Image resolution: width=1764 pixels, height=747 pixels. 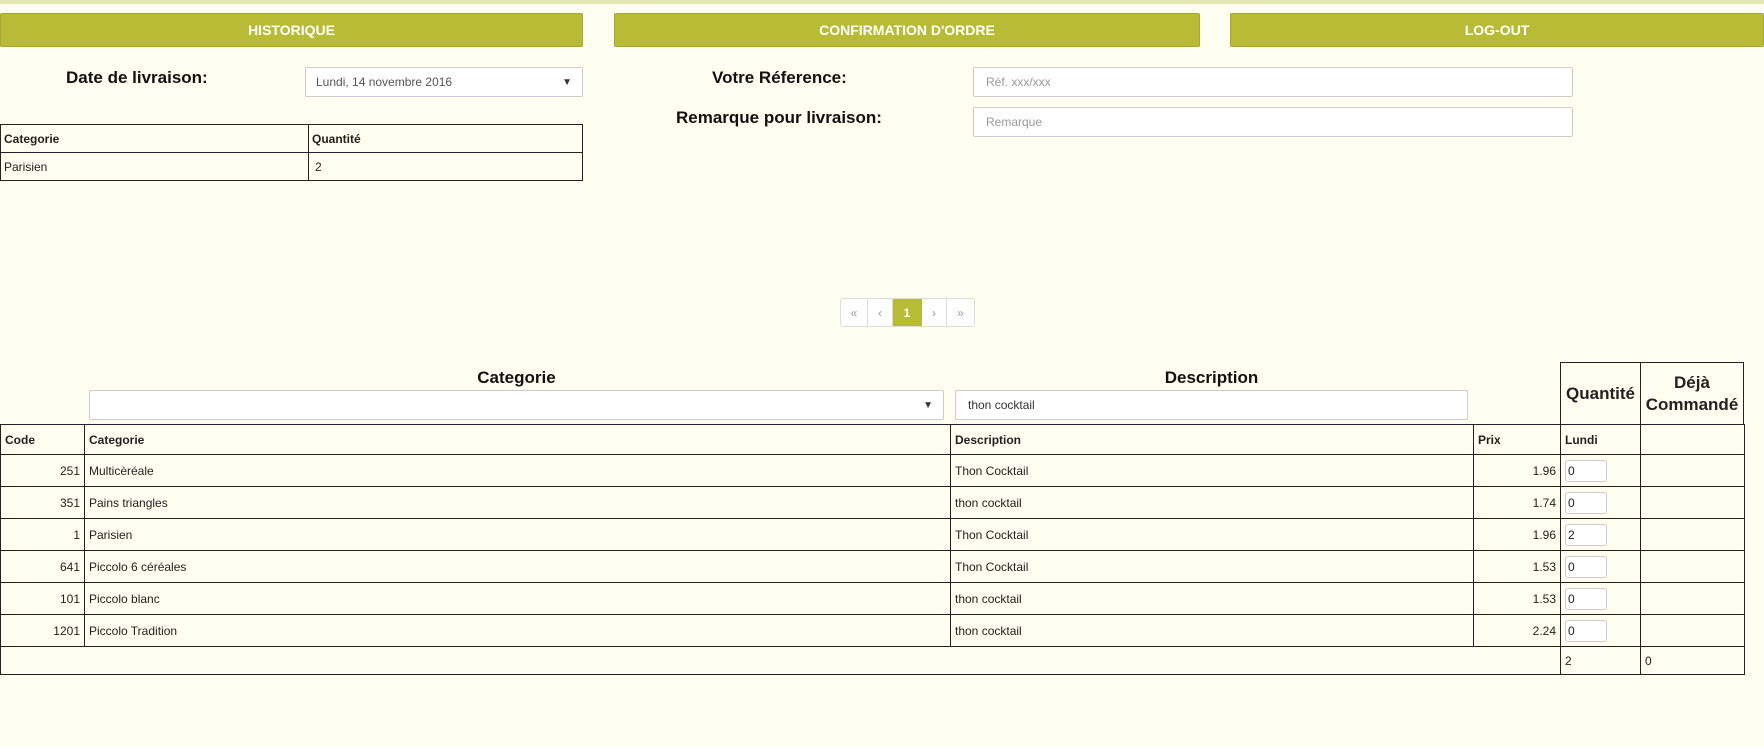 What do you see at coordinates (934, 312) in the screenshot?
I see `page-next-button: ›` at bounding box center [934, 312].